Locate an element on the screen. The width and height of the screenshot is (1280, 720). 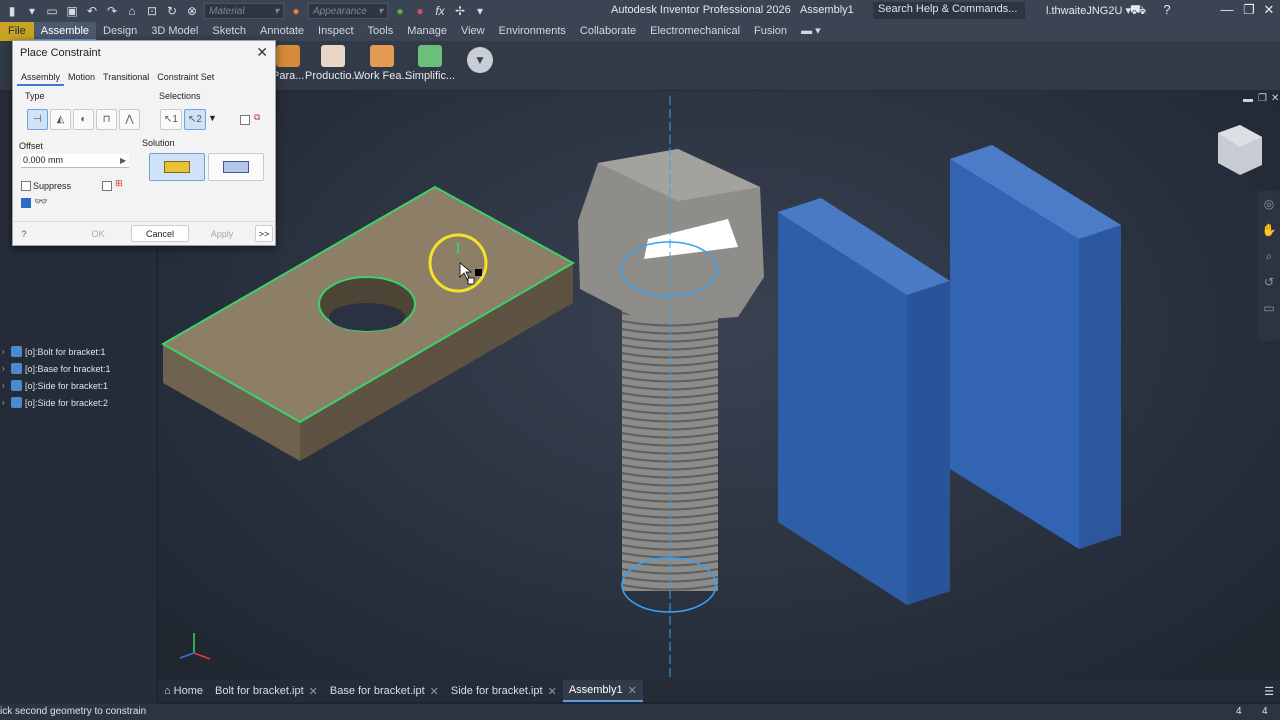
offset-arrow-icon: ▶ is located at coordinates (123, 160).